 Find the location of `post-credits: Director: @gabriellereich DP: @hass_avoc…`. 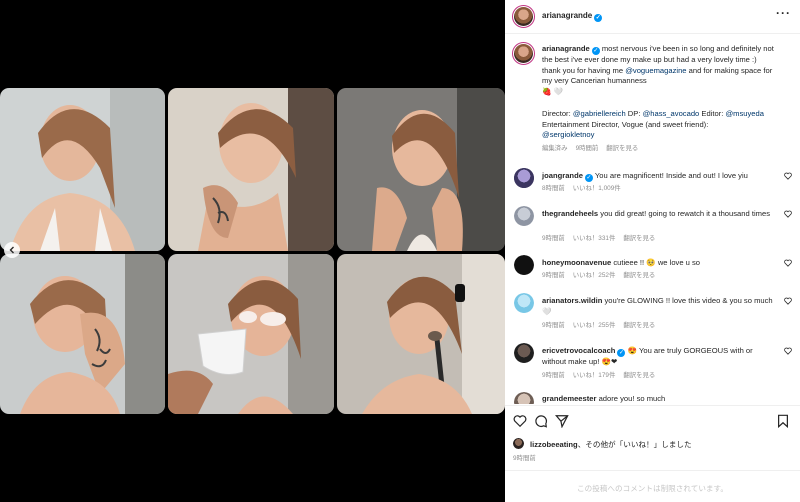

post-credits: Director: @gabriellereich DP: @hass_avoc… is located at coordinates (658, 125).